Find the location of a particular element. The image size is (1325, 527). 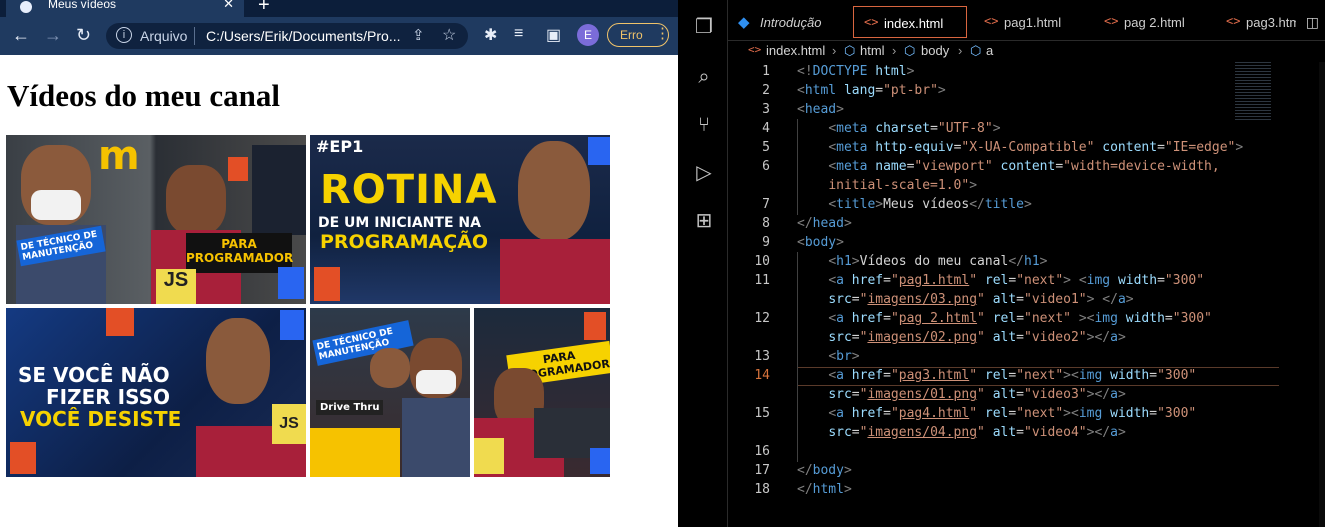

tab-index-html: <> index.html is located at coordinates (910, 22).